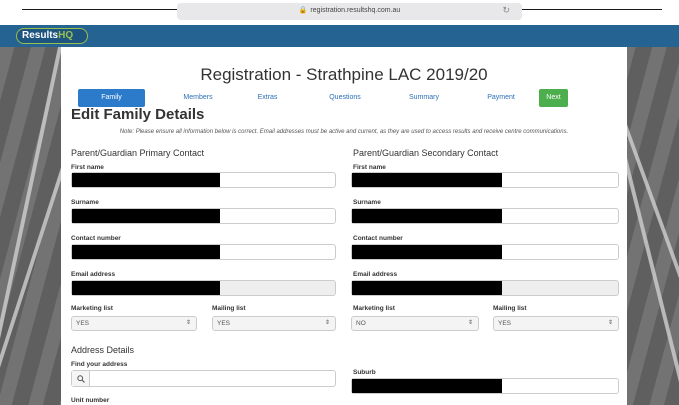 The image size is (679, 405). What do you see at coordinates (506, 10) in the screenshot?
I see `reload-icon: ↻` at bounding box center [506, 10].